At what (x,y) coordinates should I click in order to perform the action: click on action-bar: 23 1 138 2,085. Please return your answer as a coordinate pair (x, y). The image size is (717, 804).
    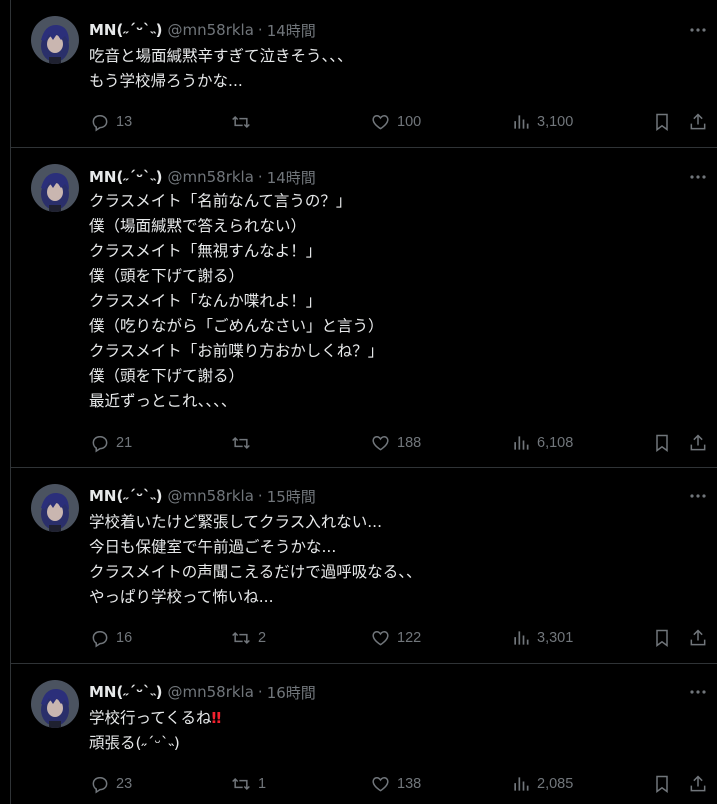
    Looking at the image, I should click on (364, 784).